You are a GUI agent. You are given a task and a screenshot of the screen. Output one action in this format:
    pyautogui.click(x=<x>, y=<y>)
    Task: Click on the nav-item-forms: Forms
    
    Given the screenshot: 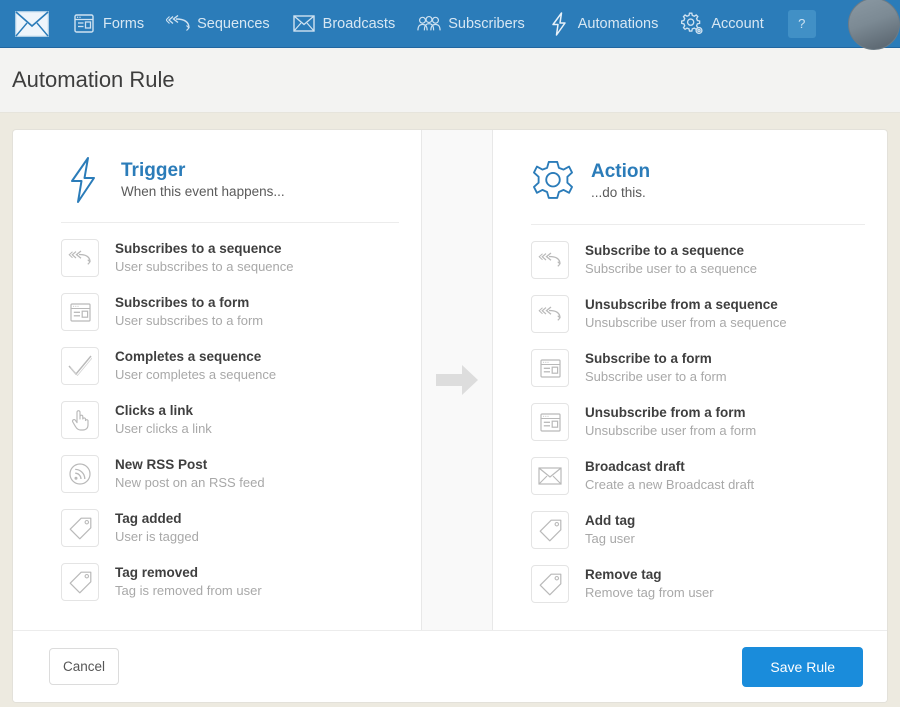 What is the action you would take?
    pyautogui.click(x=108, y=24)
    